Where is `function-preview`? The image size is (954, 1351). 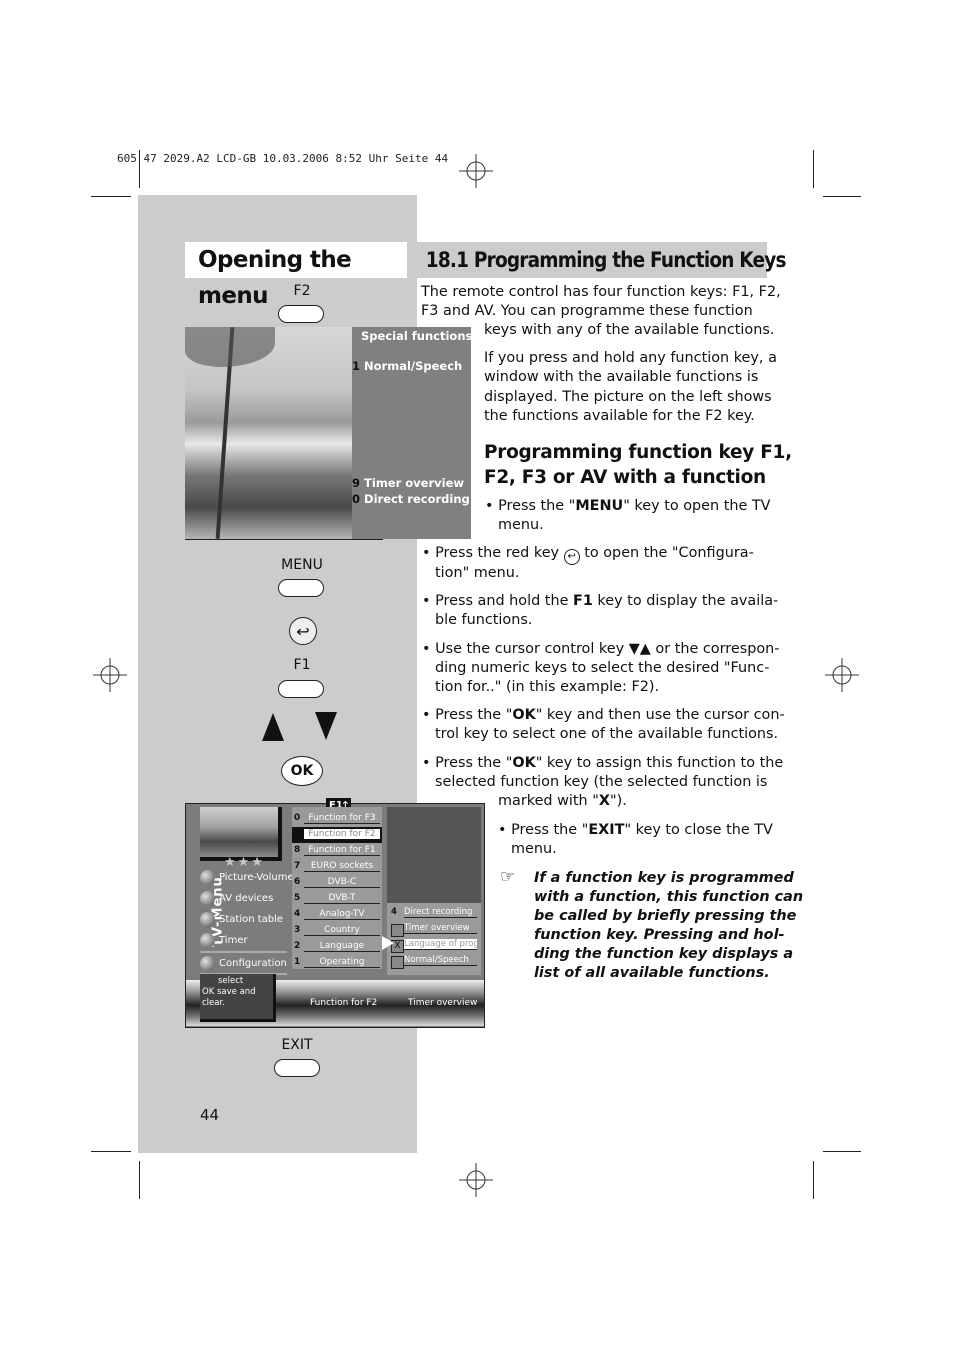
function-preview is located at coordinates (434, 855).